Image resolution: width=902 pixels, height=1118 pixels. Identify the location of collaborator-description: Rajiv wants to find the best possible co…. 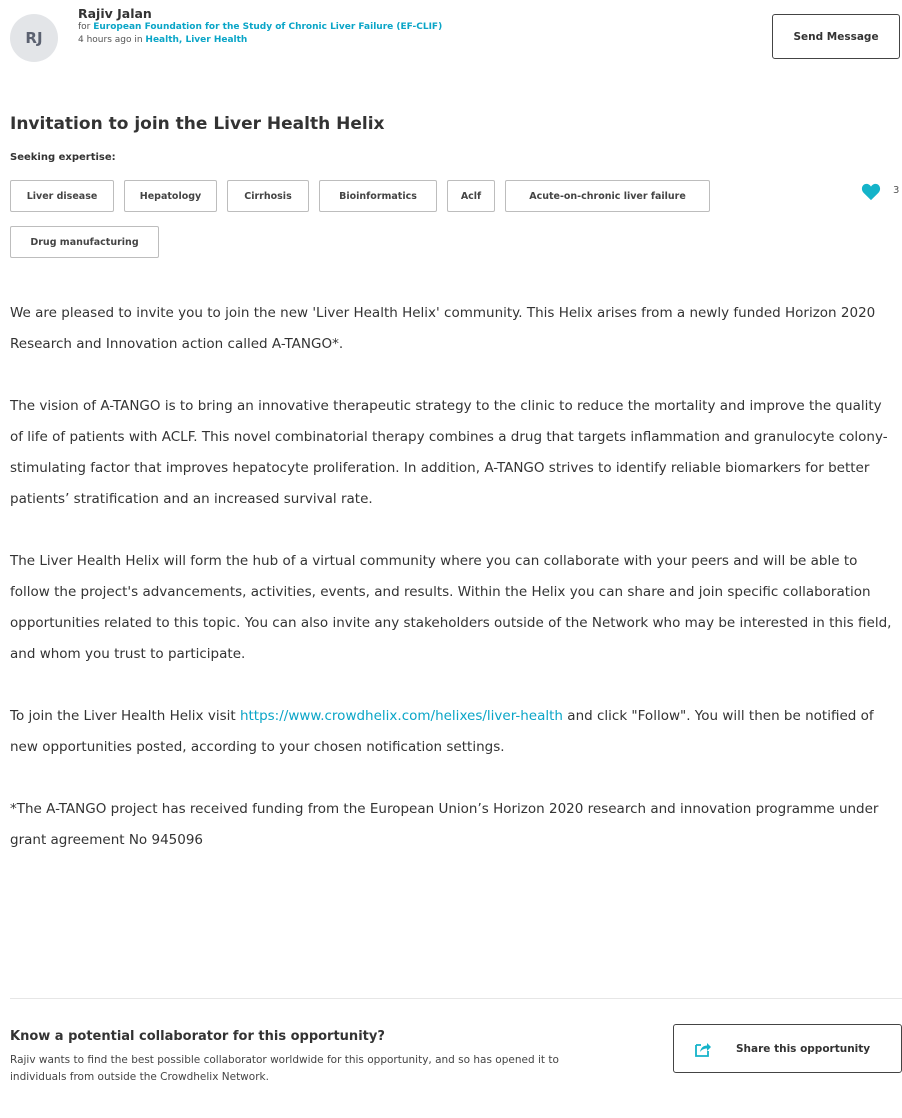
(284, 1068).